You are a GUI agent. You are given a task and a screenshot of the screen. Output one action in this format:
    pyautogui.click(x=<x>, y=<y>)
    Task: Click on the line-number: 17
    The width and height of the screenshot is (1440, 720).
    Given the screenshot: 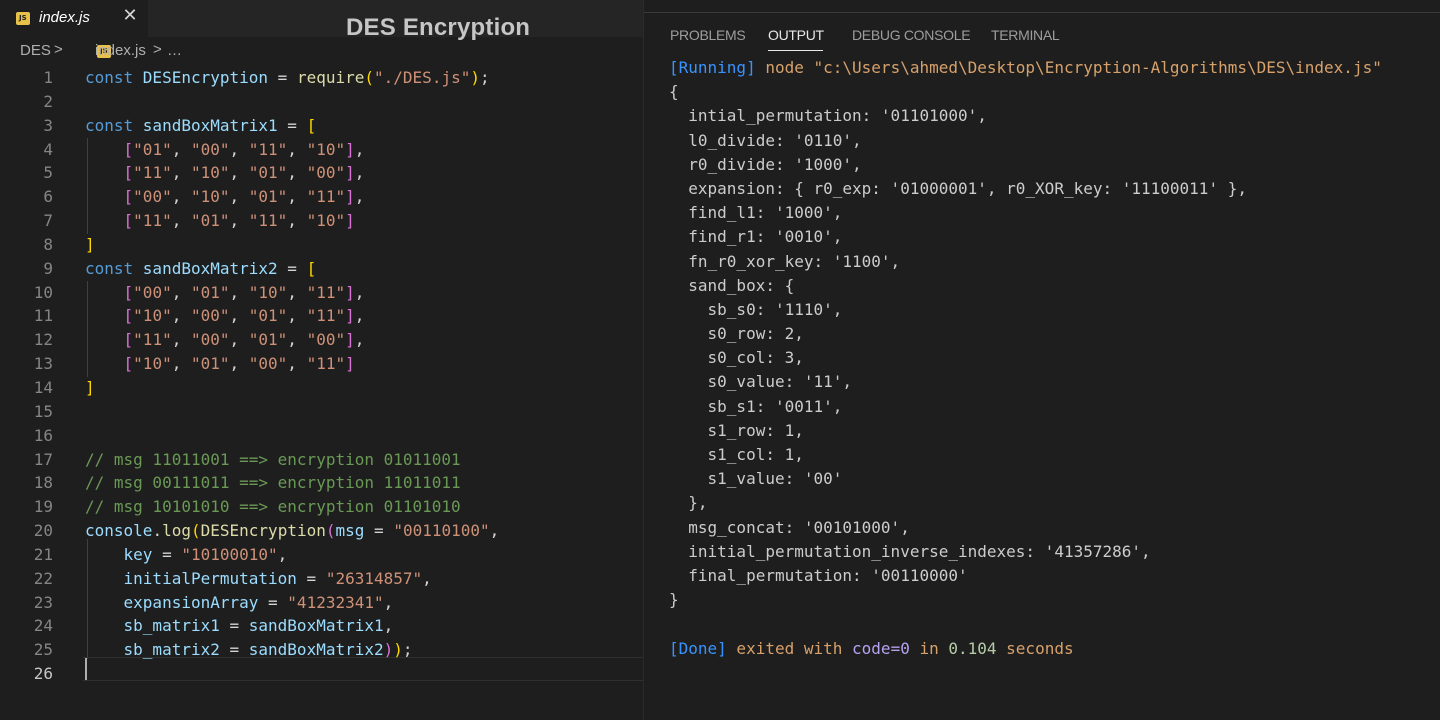 What is the action you would take?
    pyautogui.click(x=43, y=459)
    